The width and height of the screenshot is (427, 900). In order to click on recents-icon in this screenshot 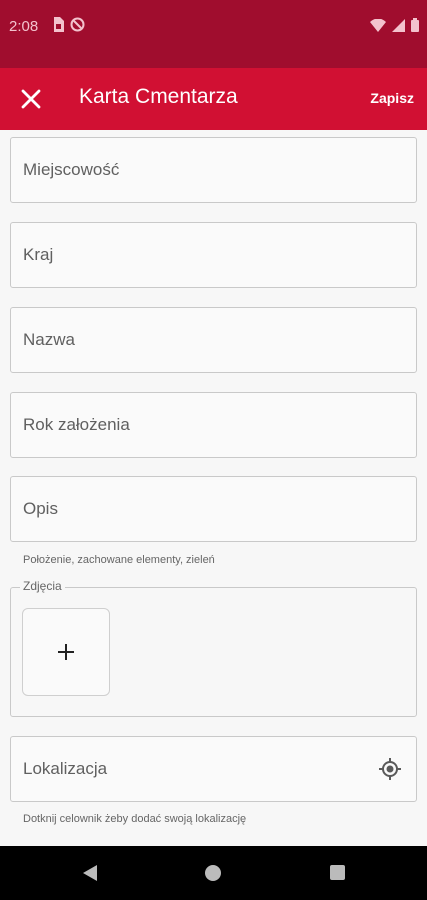, I will do `click(337, 872)`.